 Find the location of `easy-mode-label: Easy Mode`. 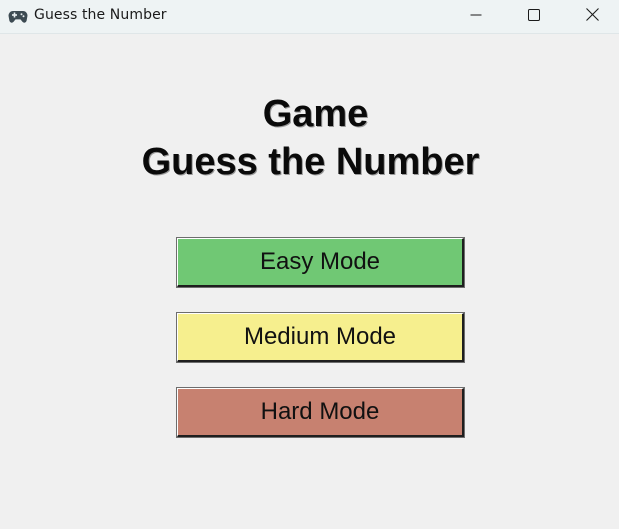

easy-mode-label: Easy Mode is located at coordinates (320, 261).